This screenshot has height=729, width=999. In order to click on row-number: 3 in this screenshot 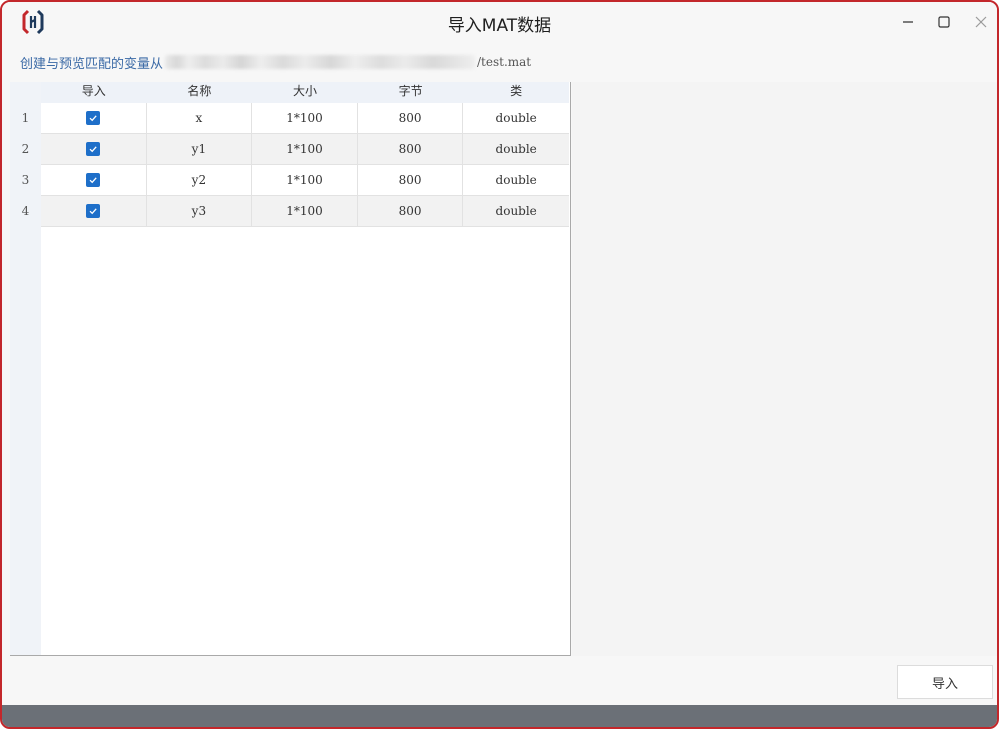, I will do `click(25, 180)`.